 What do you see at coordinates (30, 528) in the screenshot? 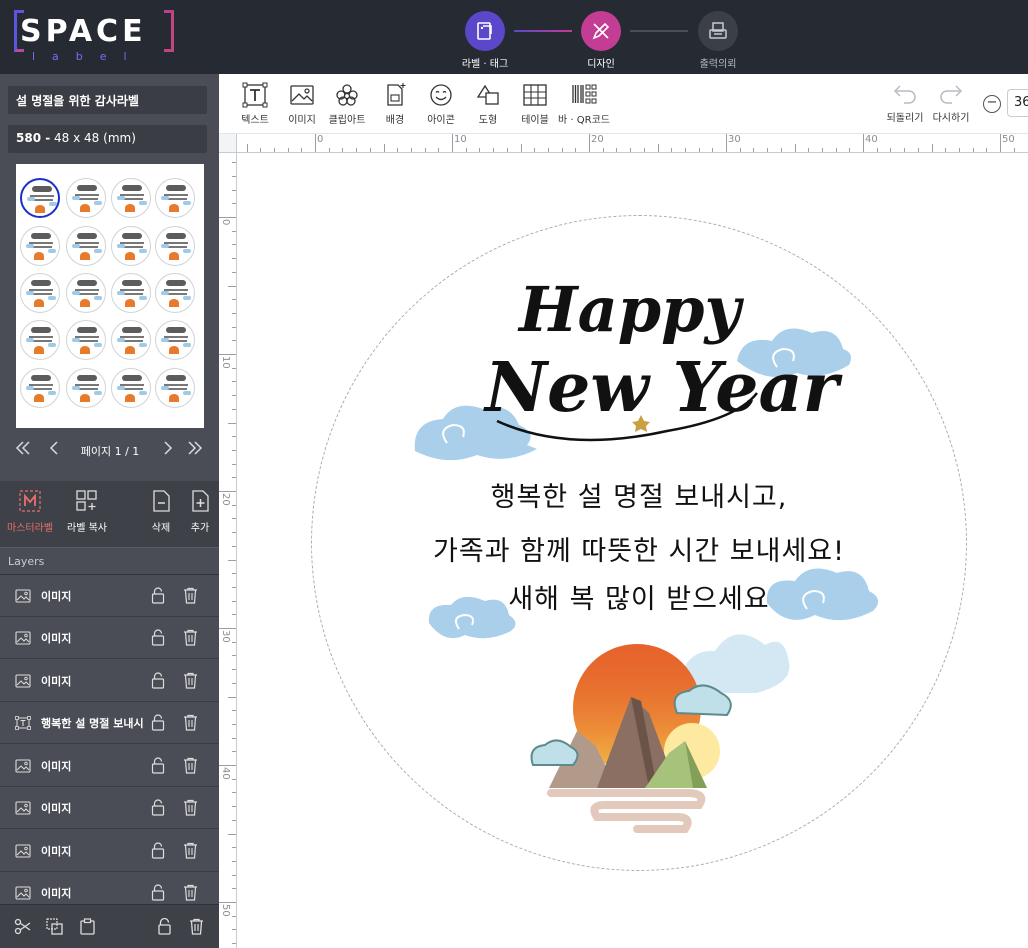
I see `master-label-text: 마스터라벨` at bounding box center [30, 528].